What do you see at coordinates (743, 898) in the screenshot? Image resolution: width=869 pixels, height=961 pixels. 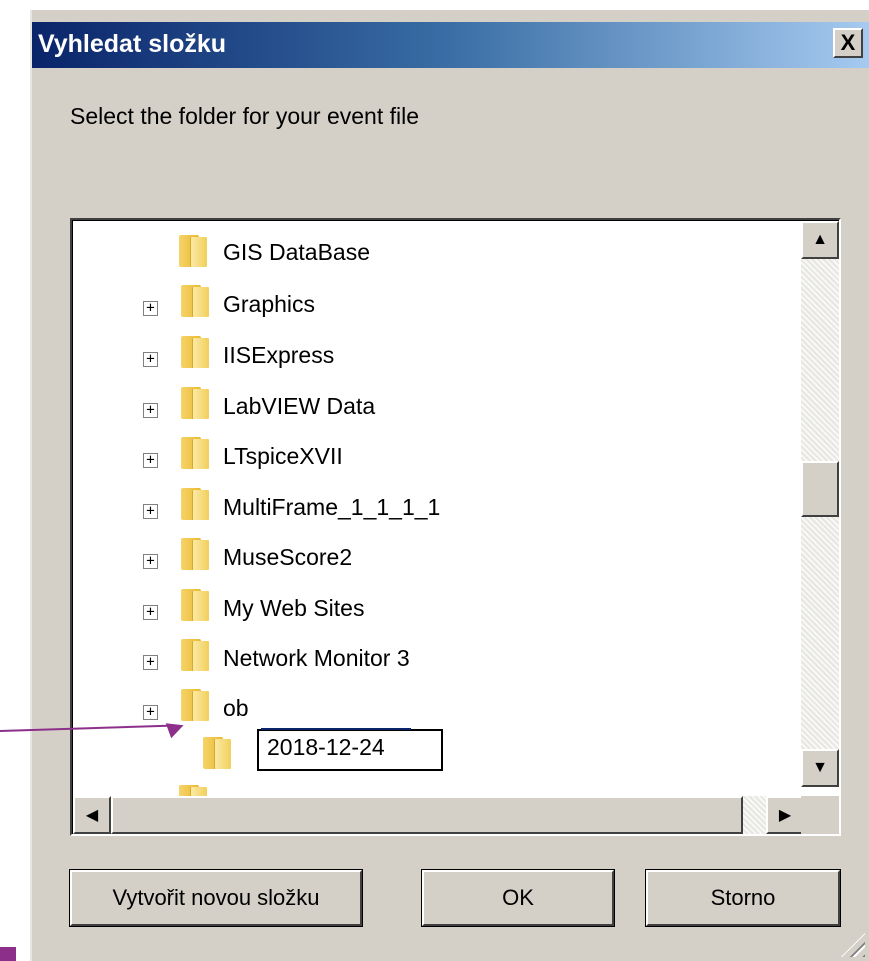 I see `cancel-button: Storno` at bounding box center [743, 898].